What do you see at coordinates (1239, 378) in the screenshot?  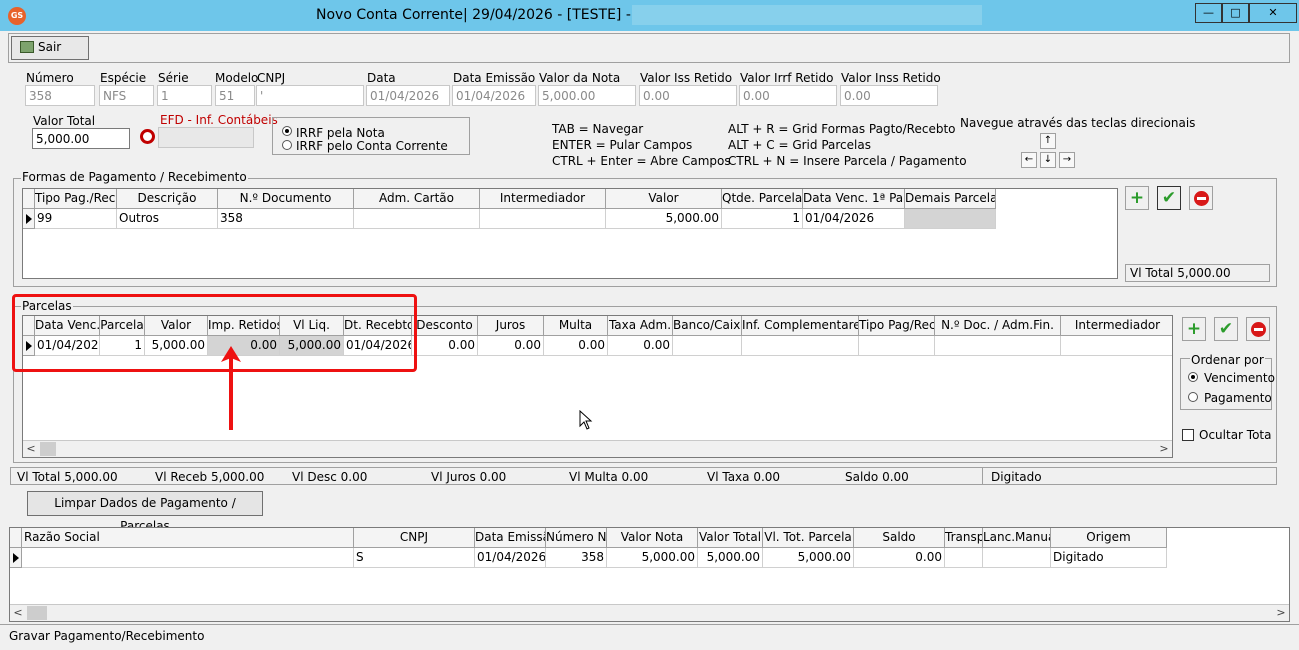 I see `ordenar-vencimento-label: Vencimento` at bounding box center [1239, 378].